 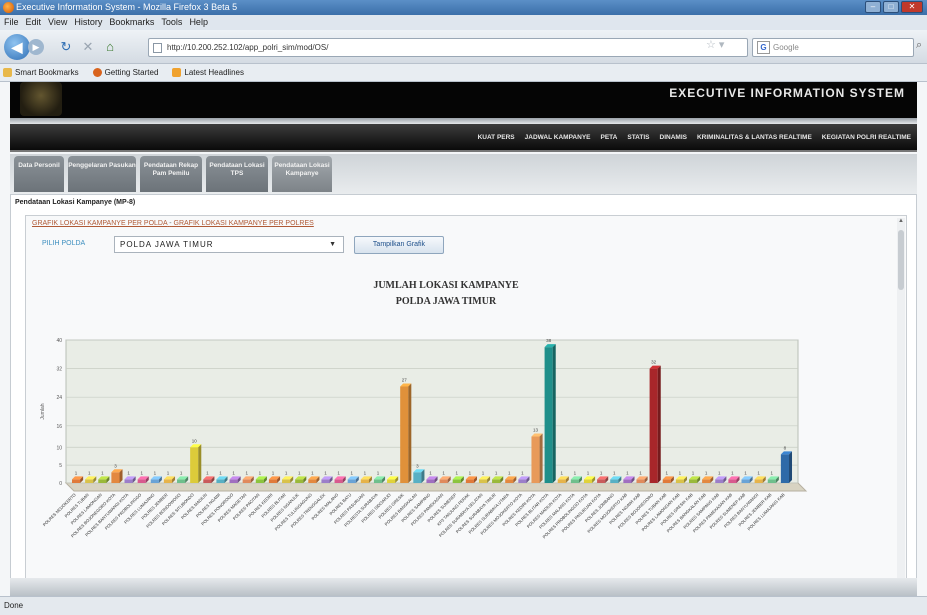 What do you see at coordinates (75, 202) in the screenshot?
I see `section-title: Pendataan Lokasi Kampanye (MP-8)` at bounding box center [75, 202].